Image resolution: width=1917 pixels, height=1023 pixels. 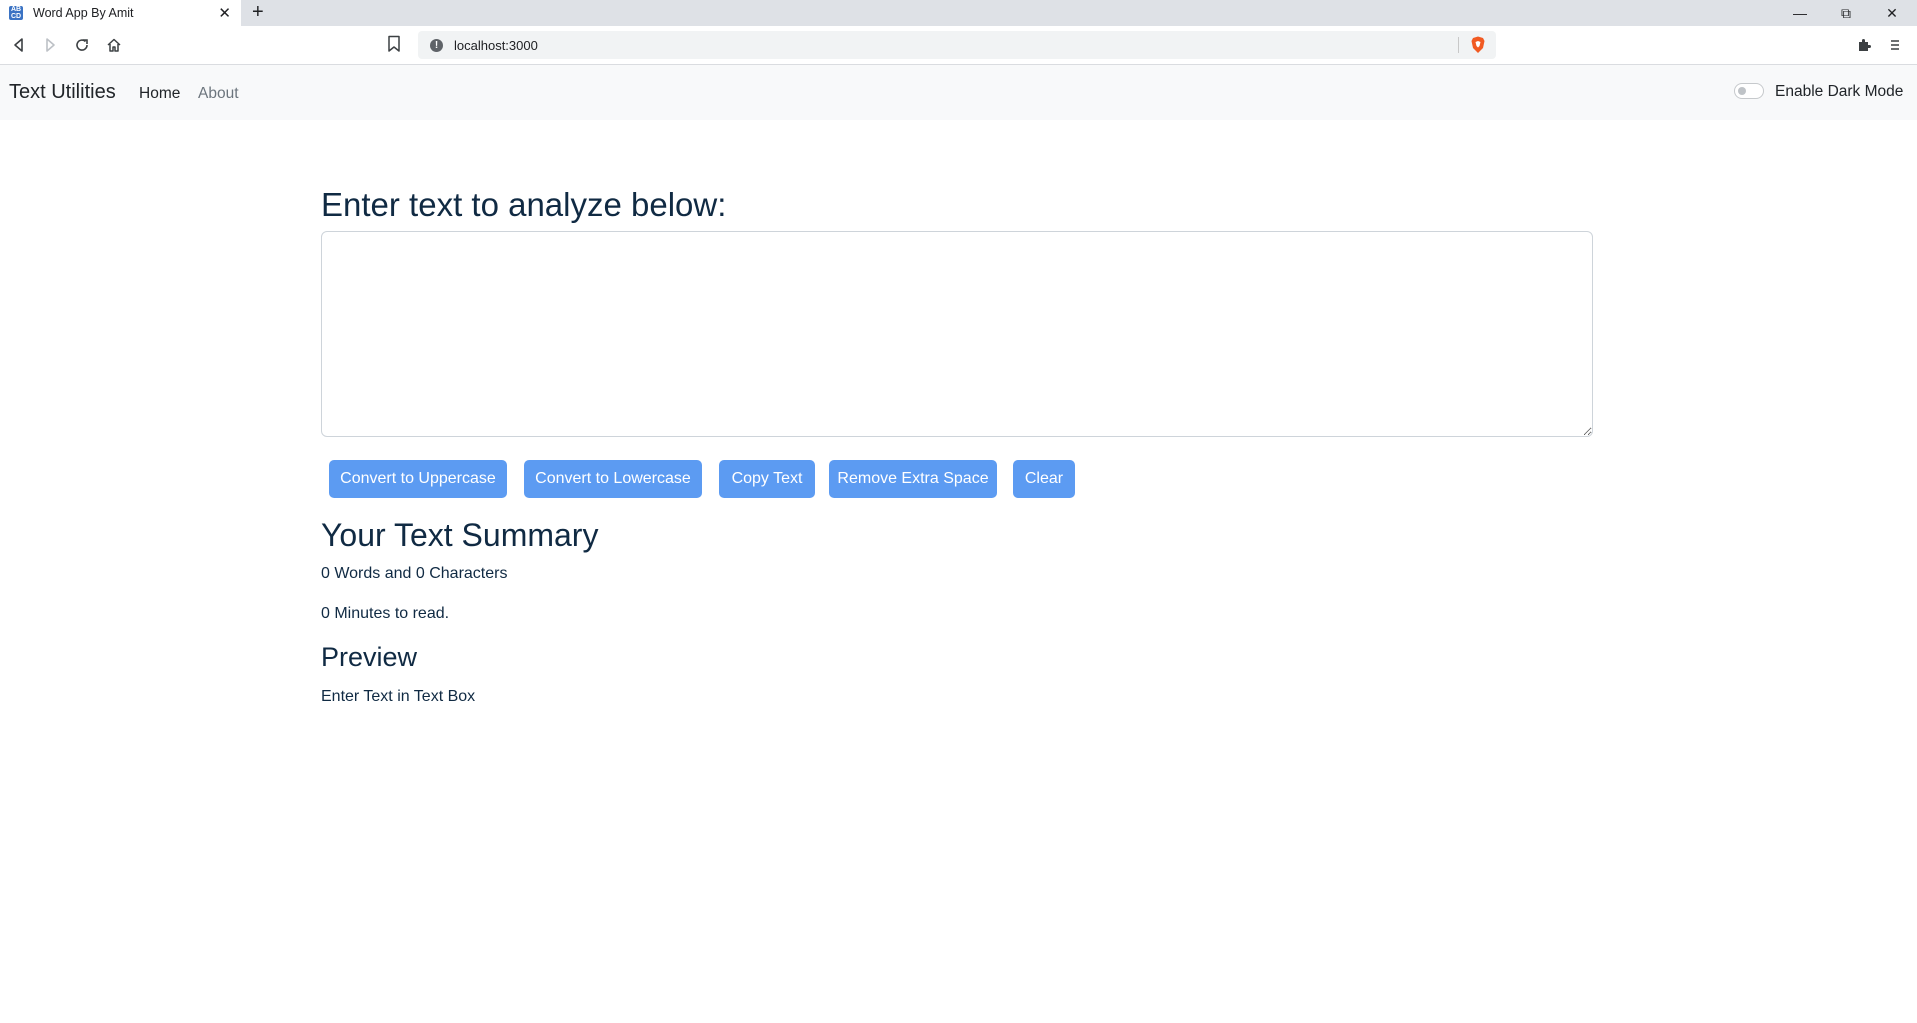 I want to click on dark-mode-toggle, so click(x=1749, y=91).